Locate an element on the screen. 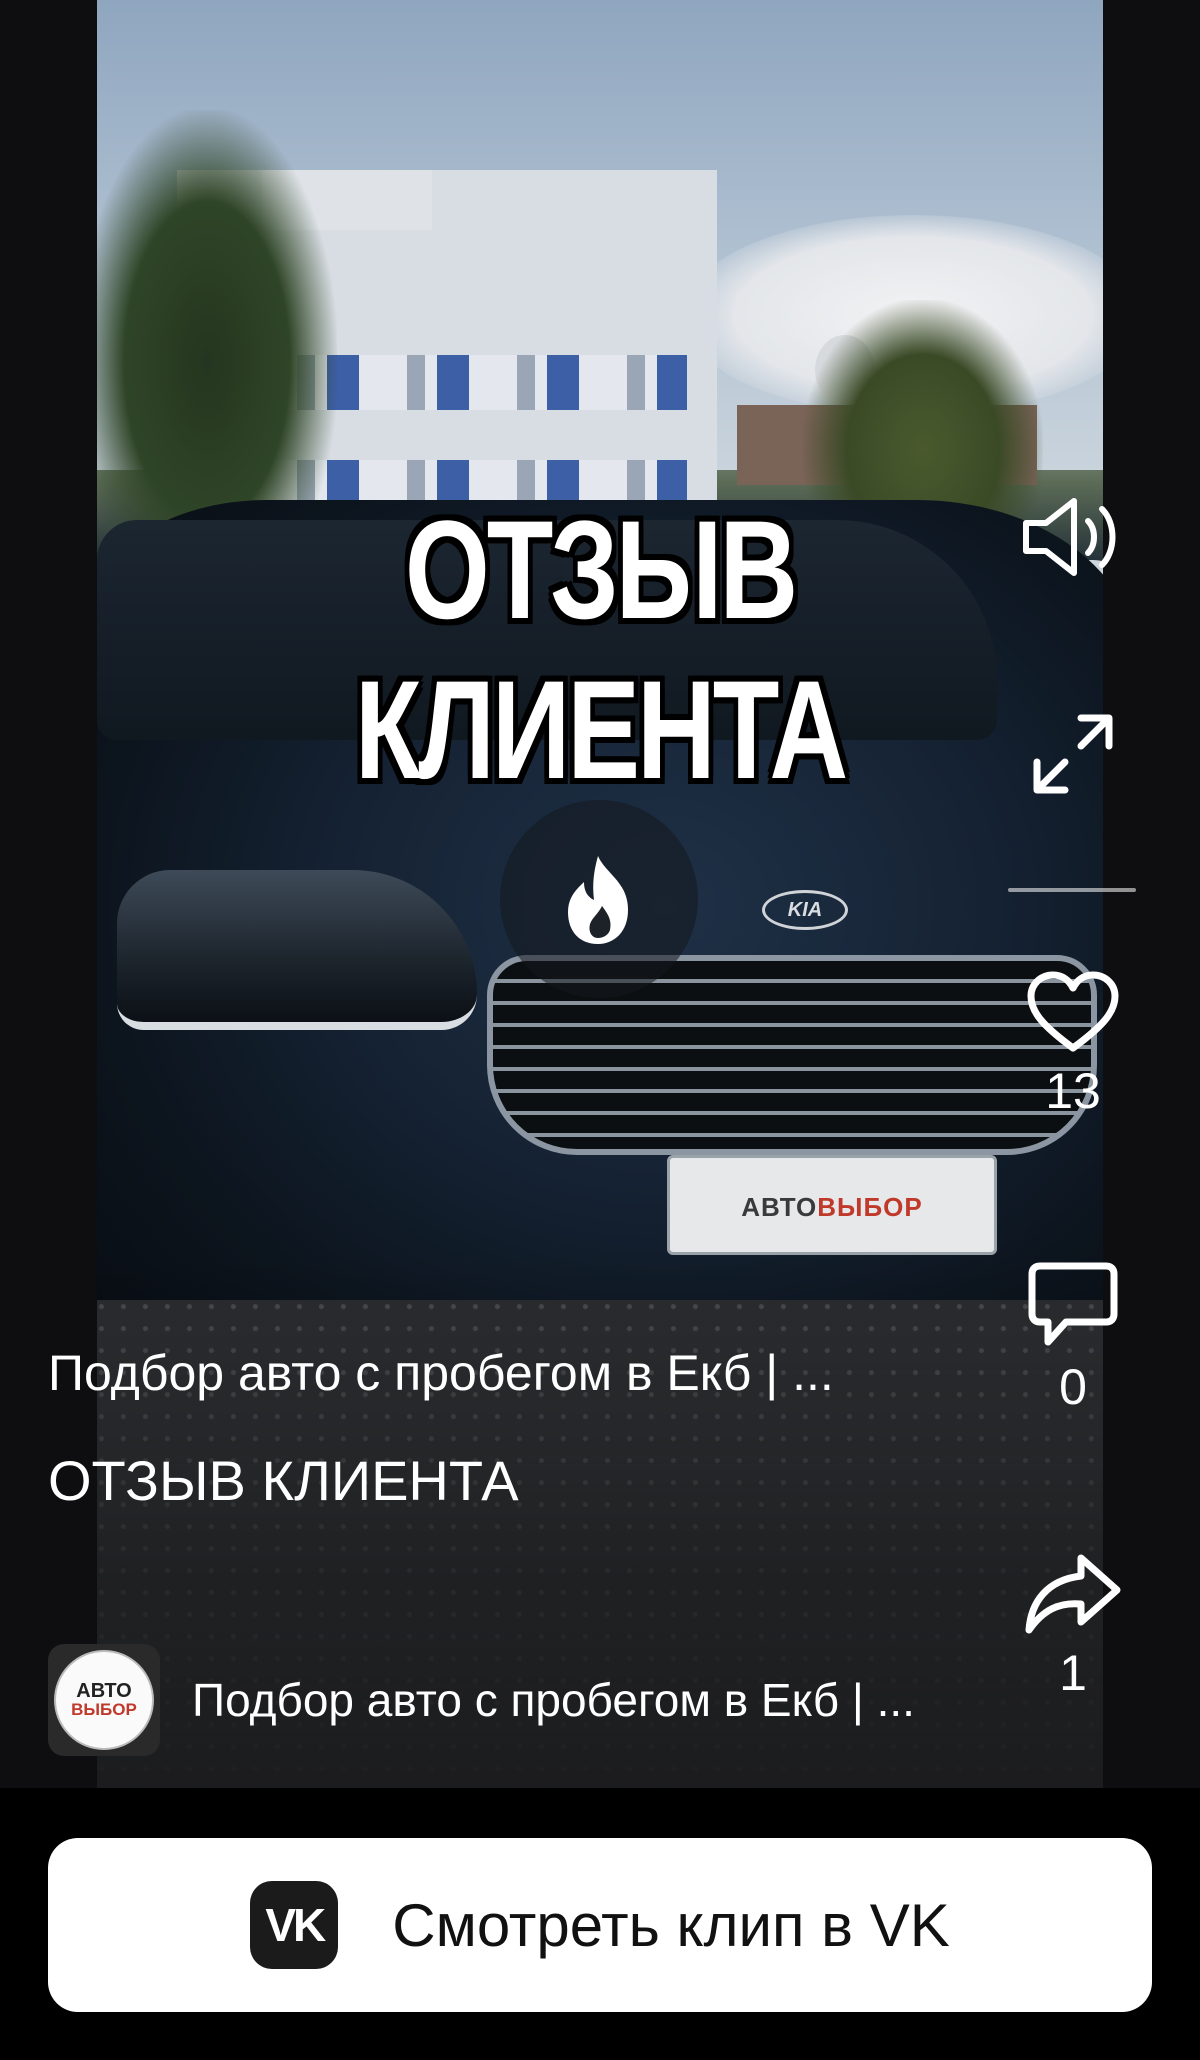 The image size is (1200, 2060). vk-logo-icon: VK is located at coordinates (294, 1925).